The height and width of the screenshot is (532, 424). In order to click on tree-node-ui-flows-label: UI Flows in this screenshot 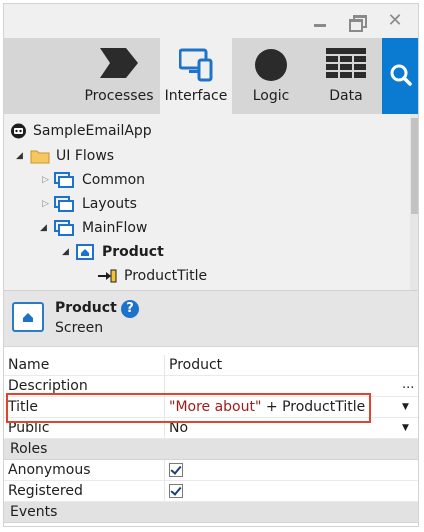, I will do `click(85, 156)`.